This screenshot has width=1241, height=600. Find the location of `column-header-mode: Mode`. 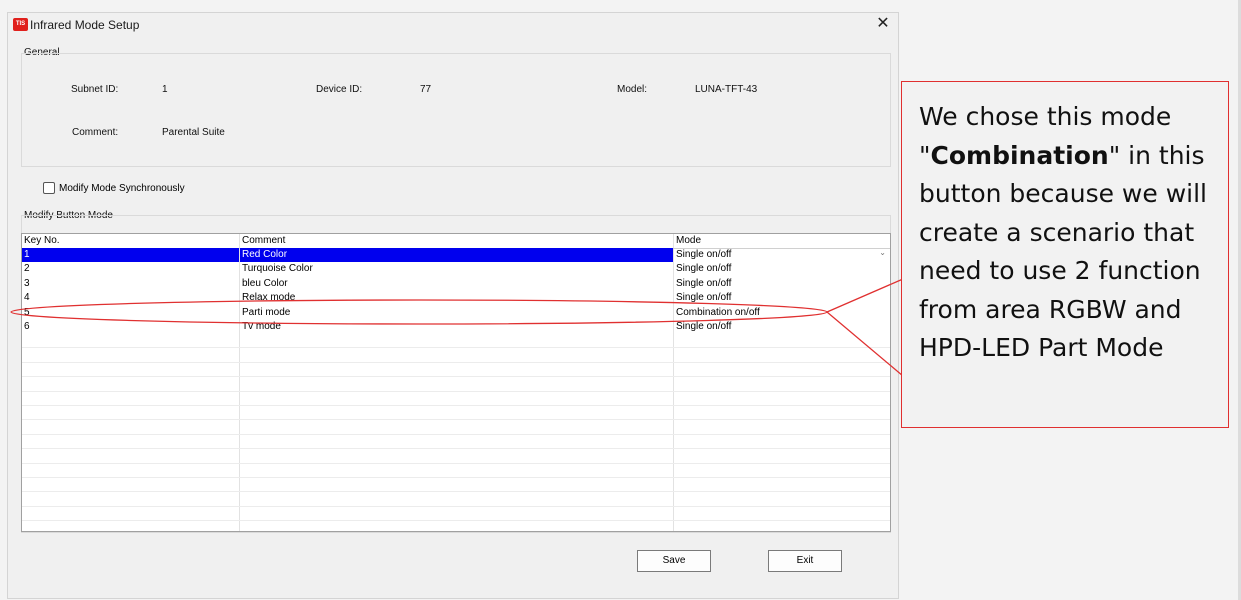

column-header-mode: Mode is located at coordinates (688, 240).